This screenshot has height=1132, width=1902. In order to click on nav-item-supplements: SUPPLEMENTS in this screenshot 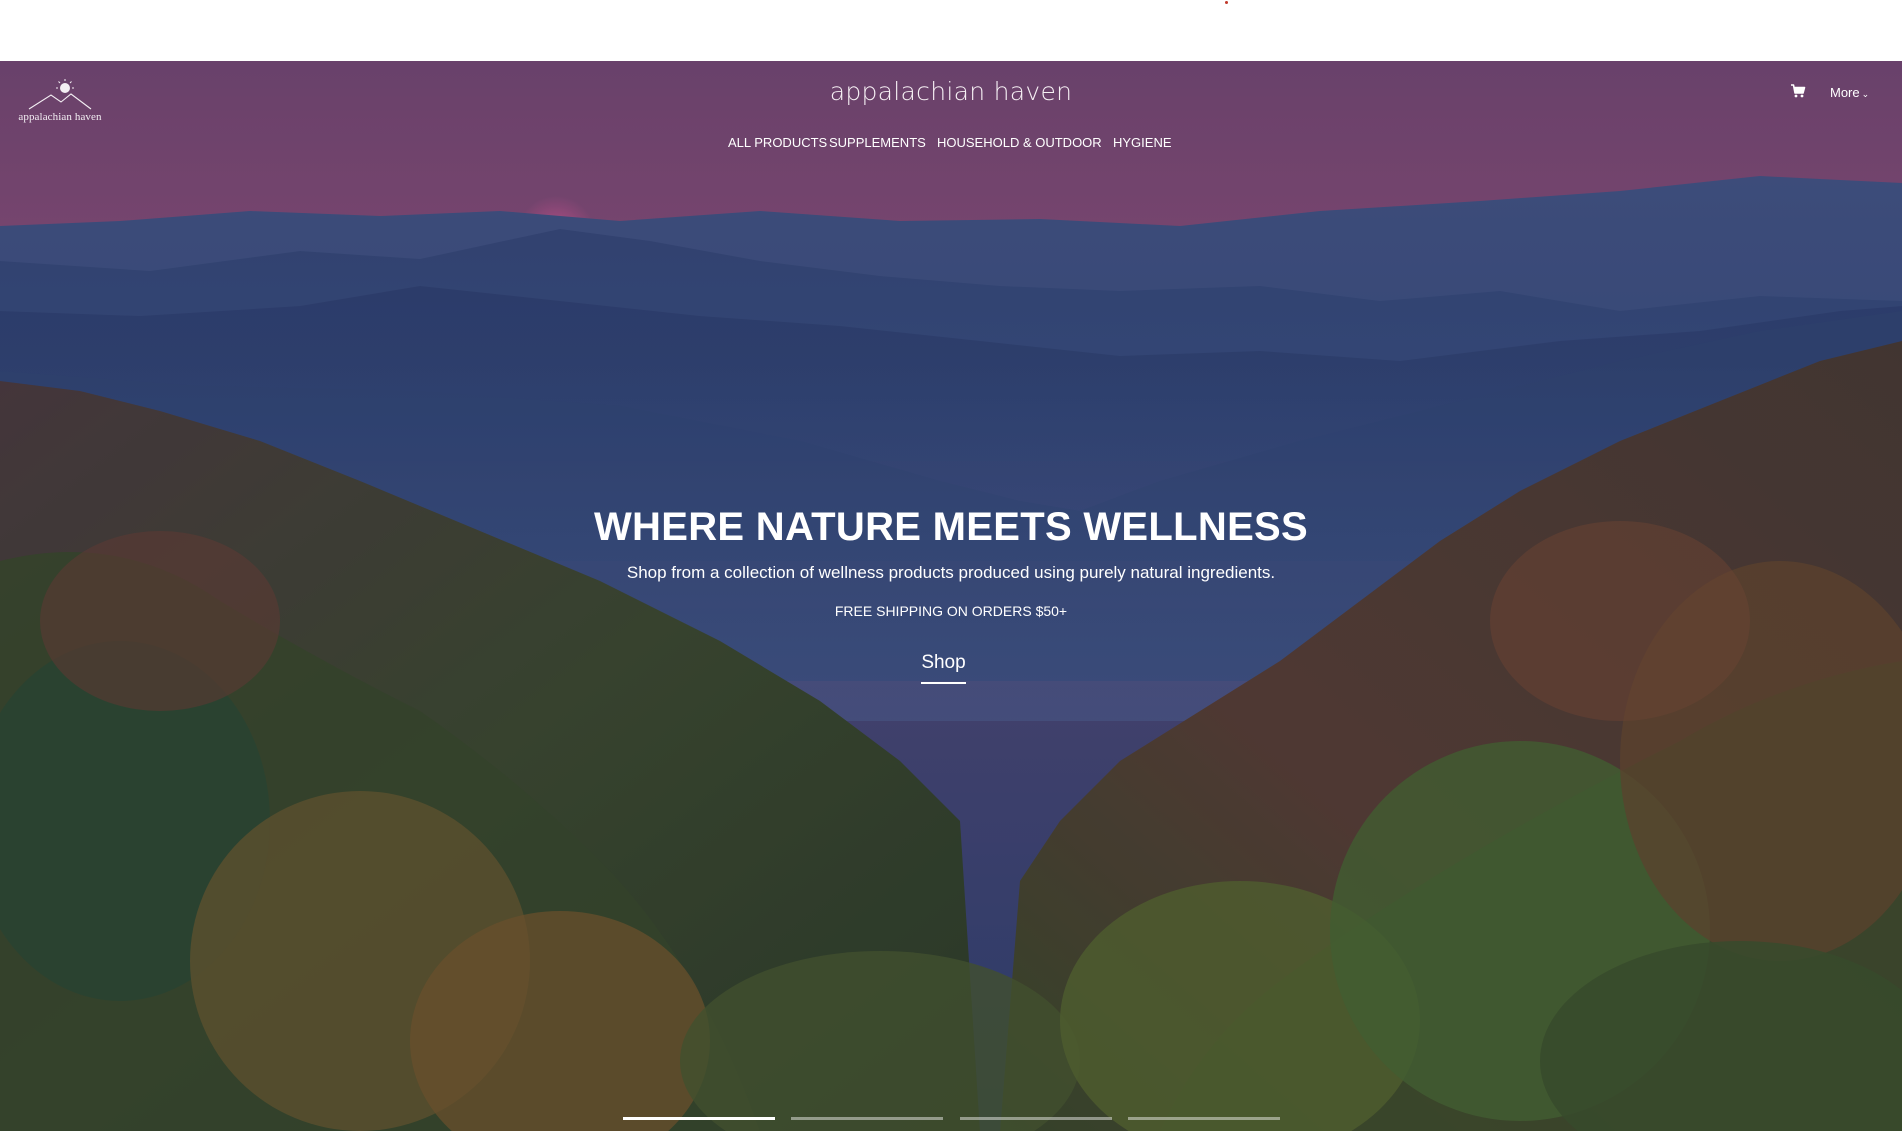, I will do `click(877, 142)`.